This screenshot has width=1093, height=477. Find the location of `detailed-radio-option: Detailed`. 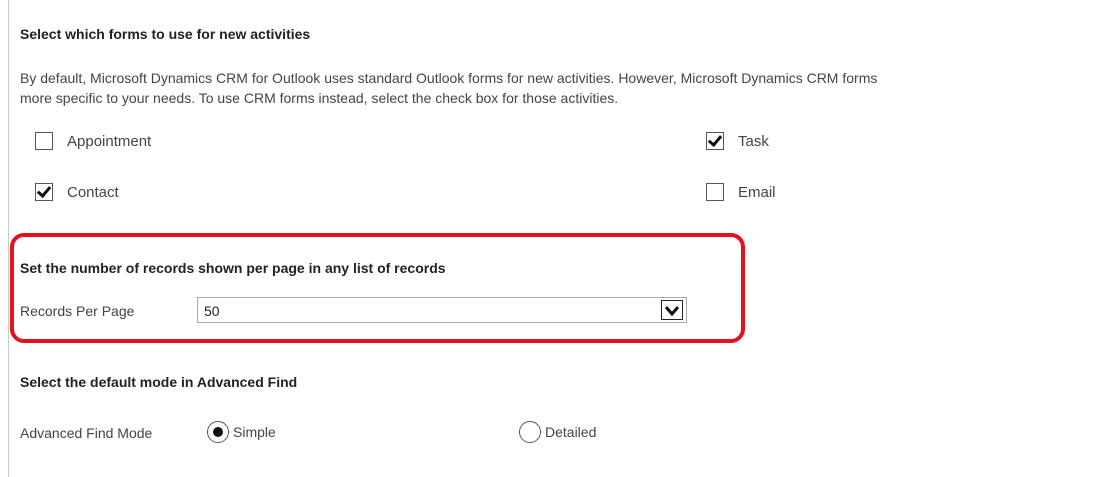

detailed-radio-option: Detailed is located at coordinates (557, 432).